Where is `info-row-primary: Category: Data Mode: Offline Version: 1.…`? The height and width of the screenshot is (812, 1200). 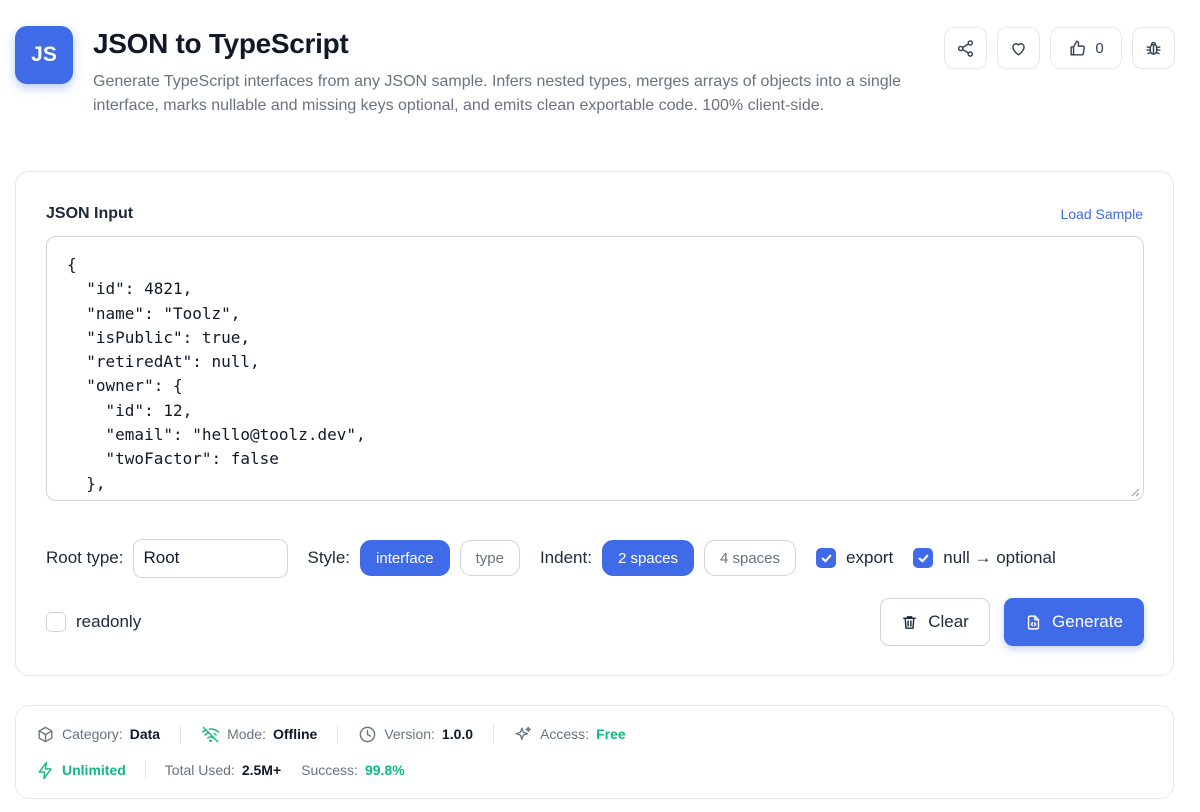
info-row-primary: Category: Data Mode: Offline Version: 1.… is located at coordinates (331, 734).